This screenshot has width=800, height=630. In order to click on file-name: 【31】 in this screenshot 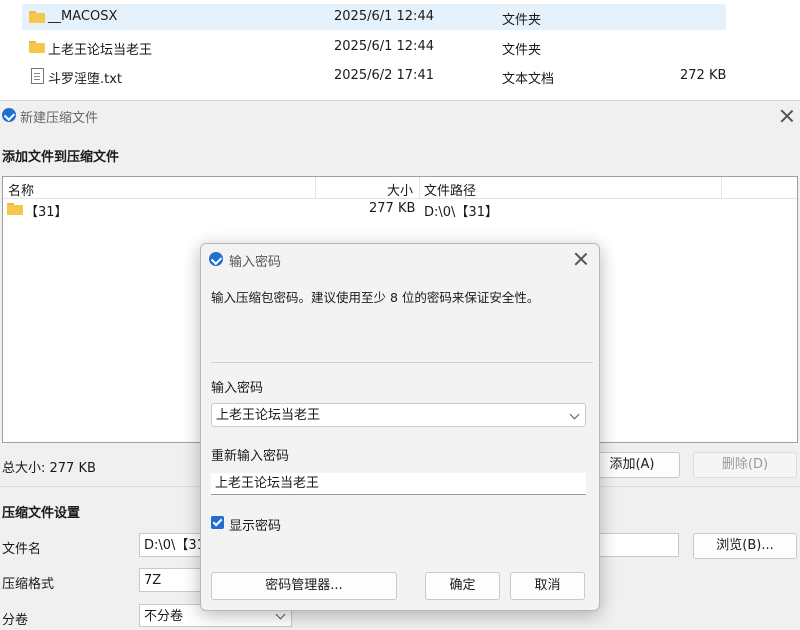, I will do `click(46, 212)`.